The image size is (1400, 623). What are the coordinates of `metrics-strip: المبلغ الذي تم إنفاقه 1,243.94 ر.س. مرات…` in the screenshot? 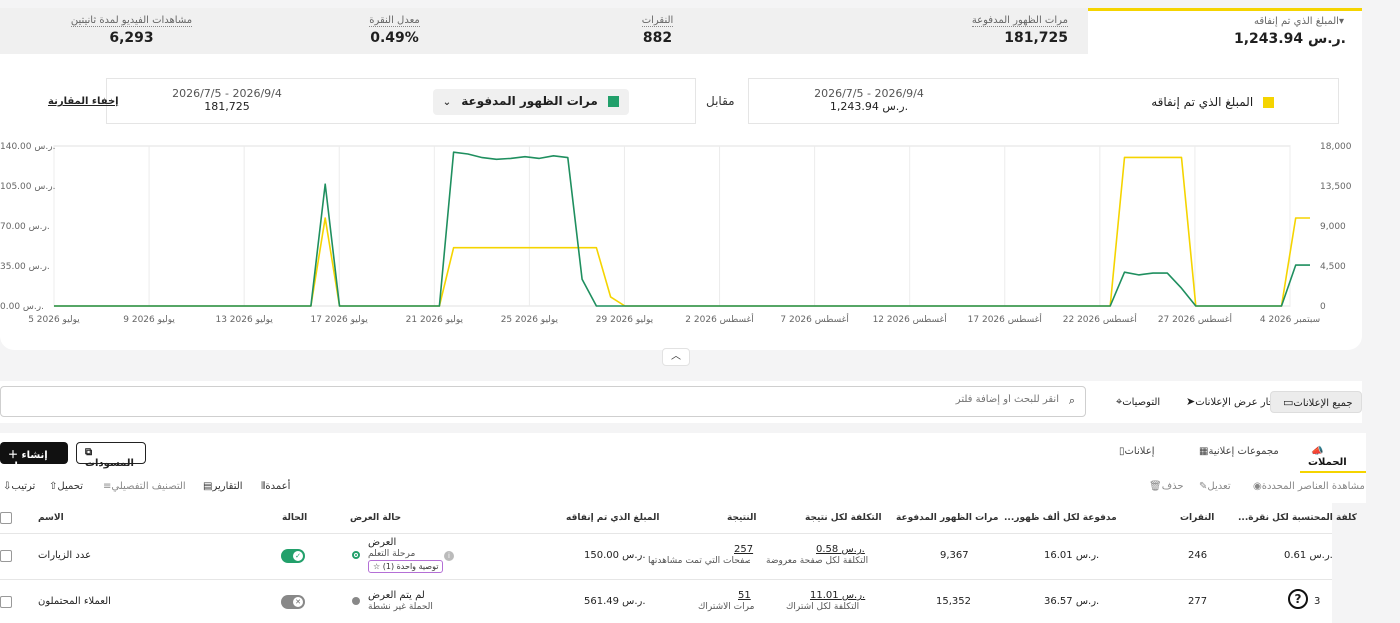 It's located at (681, 31).